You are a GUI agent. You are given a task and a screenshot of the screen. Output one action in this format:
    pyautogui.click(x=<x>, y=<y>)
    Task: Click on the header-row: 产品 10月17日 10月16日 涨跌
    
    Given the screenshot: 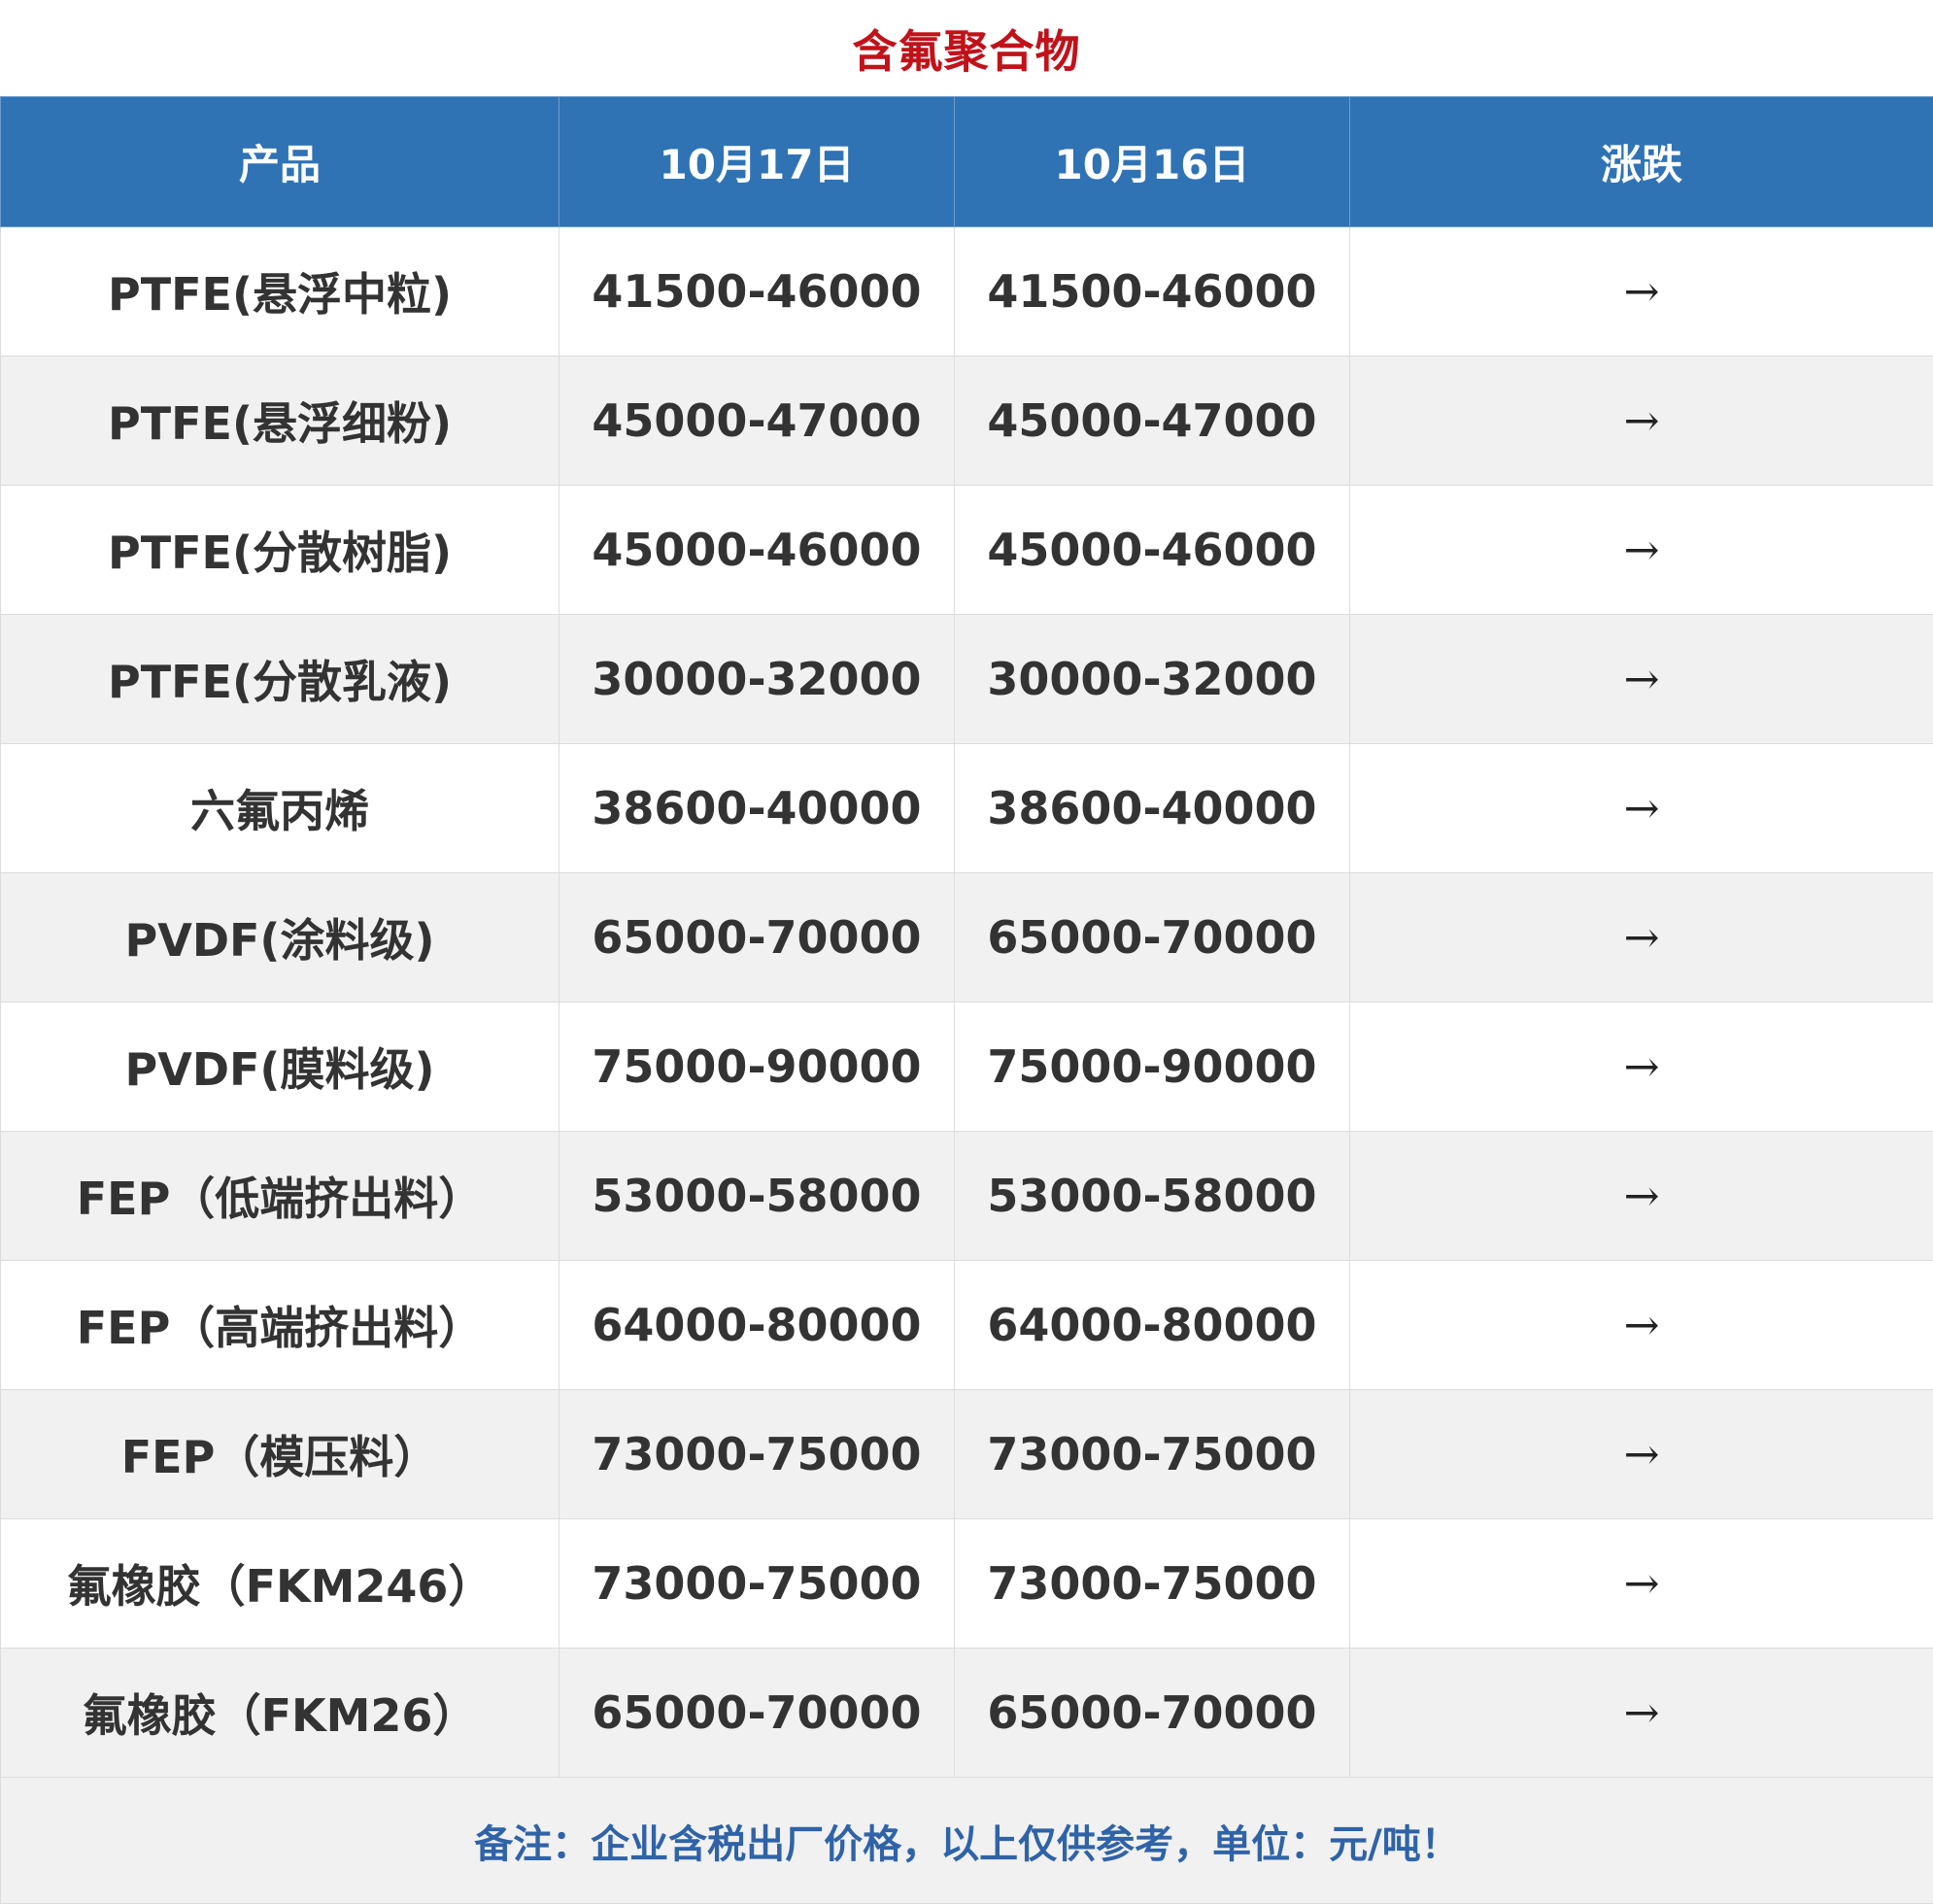 What is the action you would take?
    pyautogui.click(x=967, y=162)
    